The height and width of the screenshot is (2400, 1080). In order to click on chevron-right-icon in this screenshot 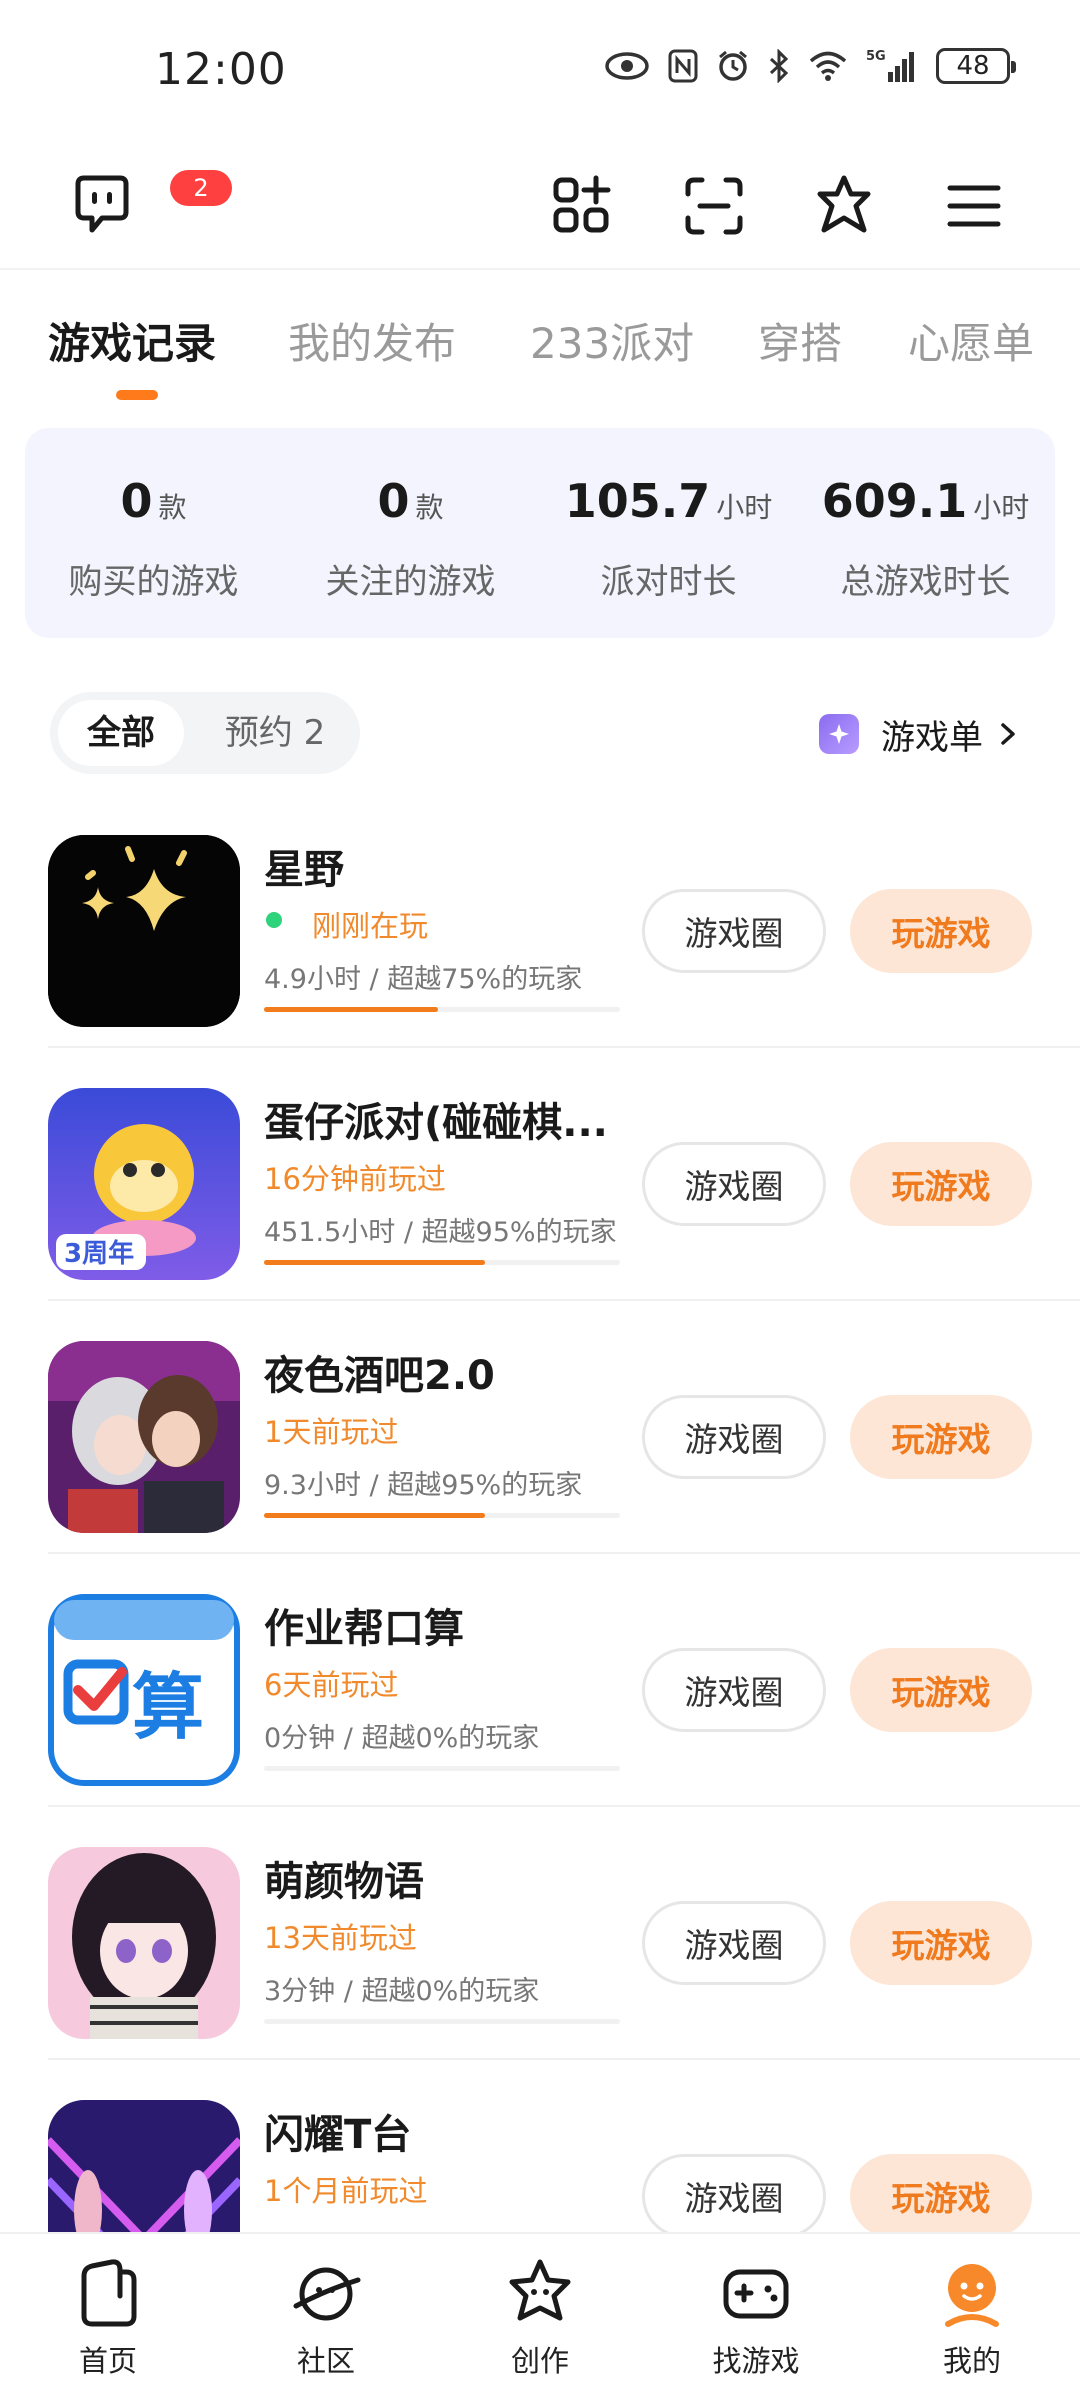, I will do `click(1008, 734)`.